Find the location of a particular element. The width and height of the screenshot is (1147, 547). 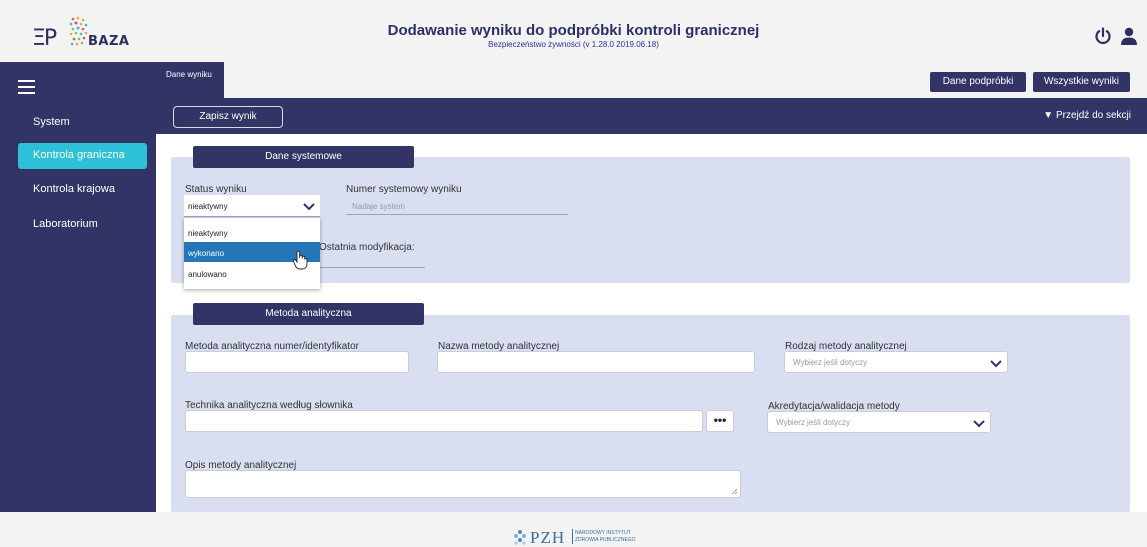

sidebar-item-system: System is located at coordinates (78, 123).